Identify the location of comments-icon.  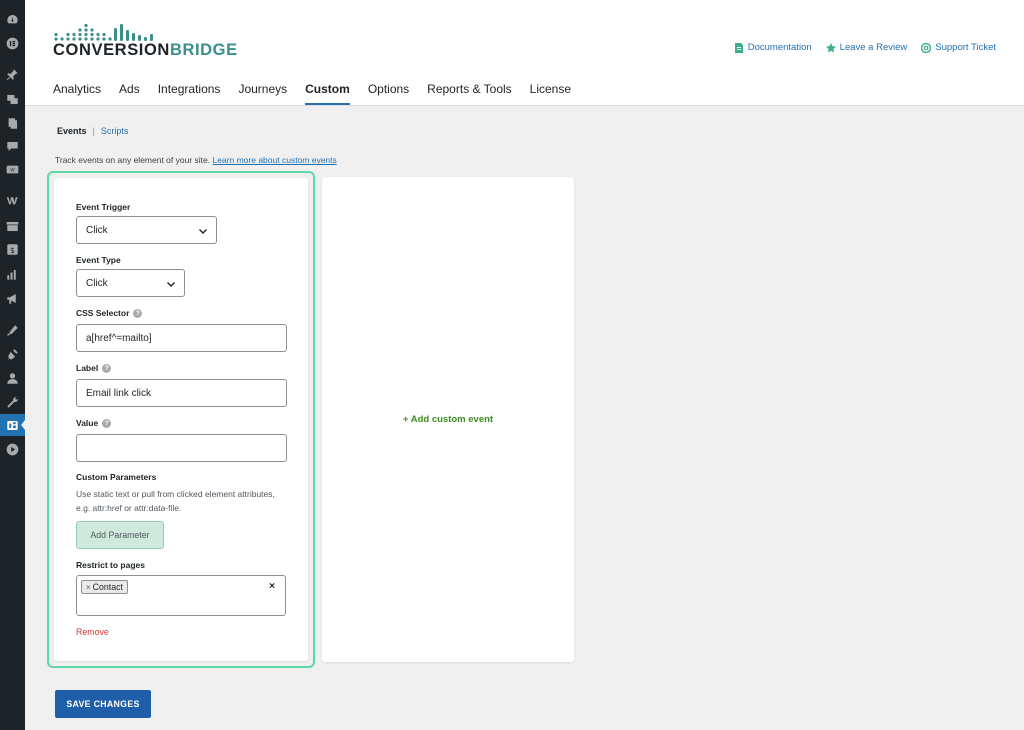
(12, 146).